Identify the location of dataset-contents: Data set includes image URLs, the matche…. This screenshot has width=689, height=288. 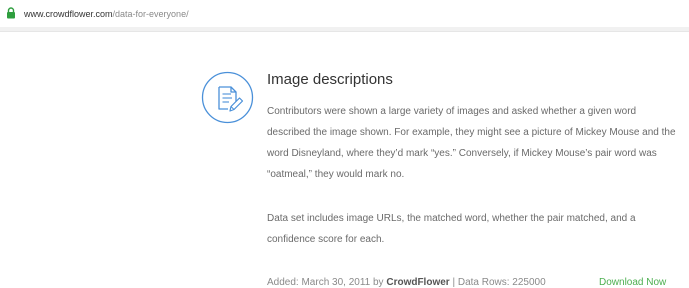
(451, 229).